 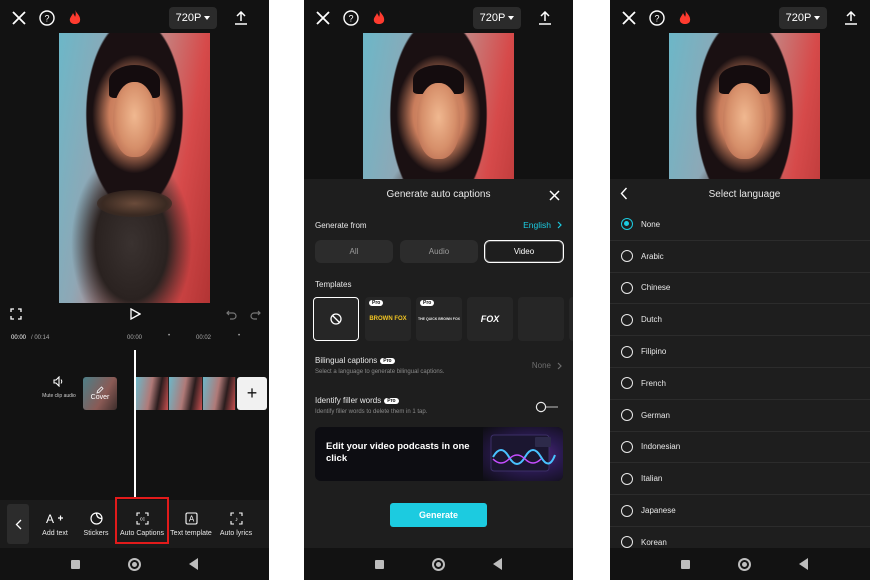 I want to click on redo-icon, so click(x=255, y=317).